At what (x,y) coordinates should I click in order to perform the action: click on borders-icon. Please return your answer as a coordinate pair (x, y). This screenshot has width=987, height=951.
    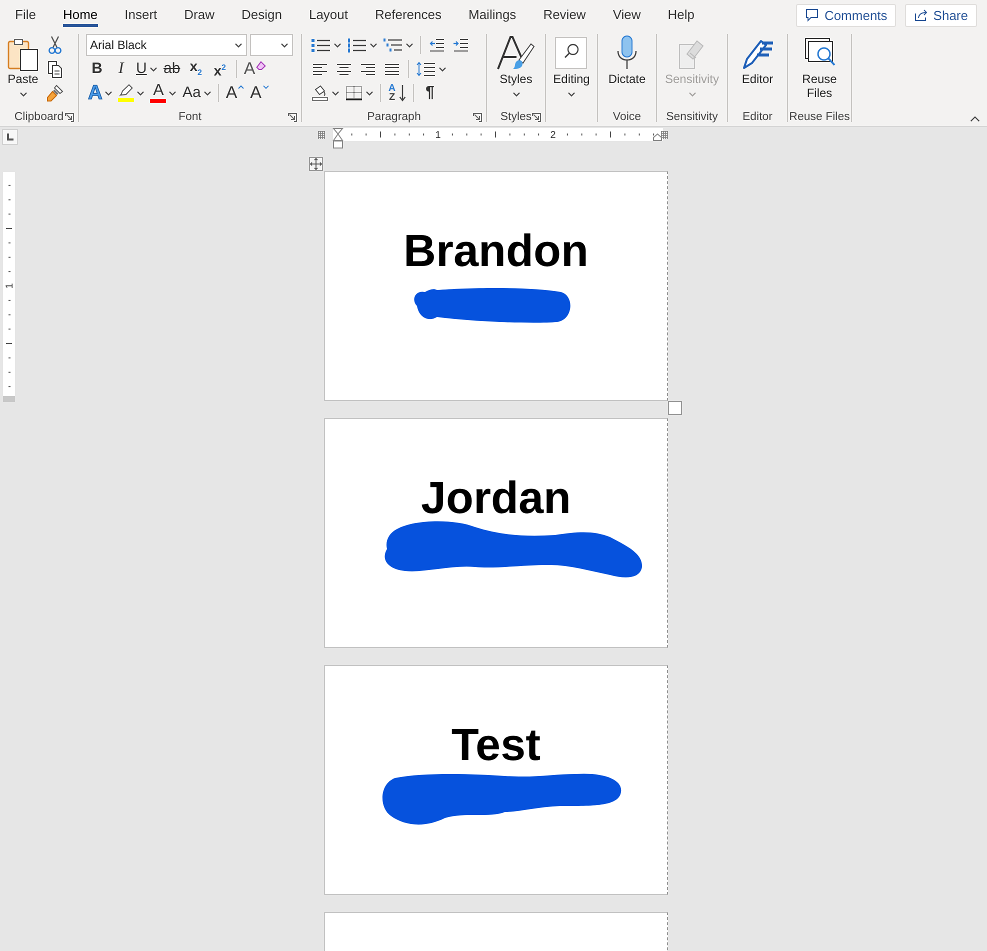
    Looking at the image, I should click on (354, 93).